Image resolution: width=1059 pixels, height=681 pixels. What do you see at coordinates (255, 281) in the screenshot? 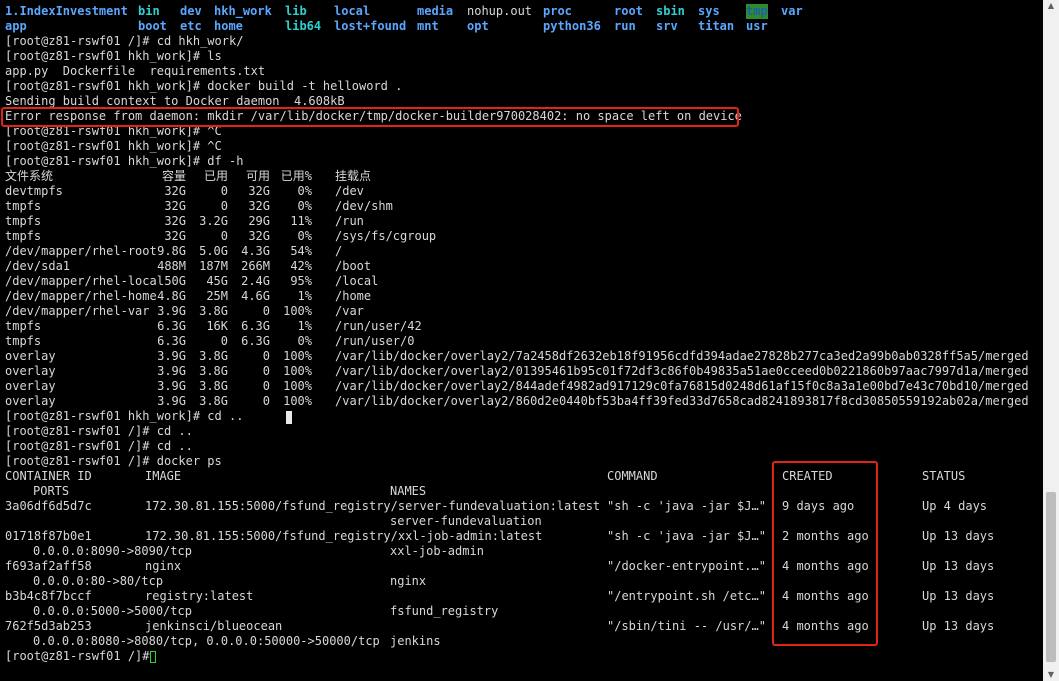
I see `df-cell: 2.4G` at bounding box center [255, 281].